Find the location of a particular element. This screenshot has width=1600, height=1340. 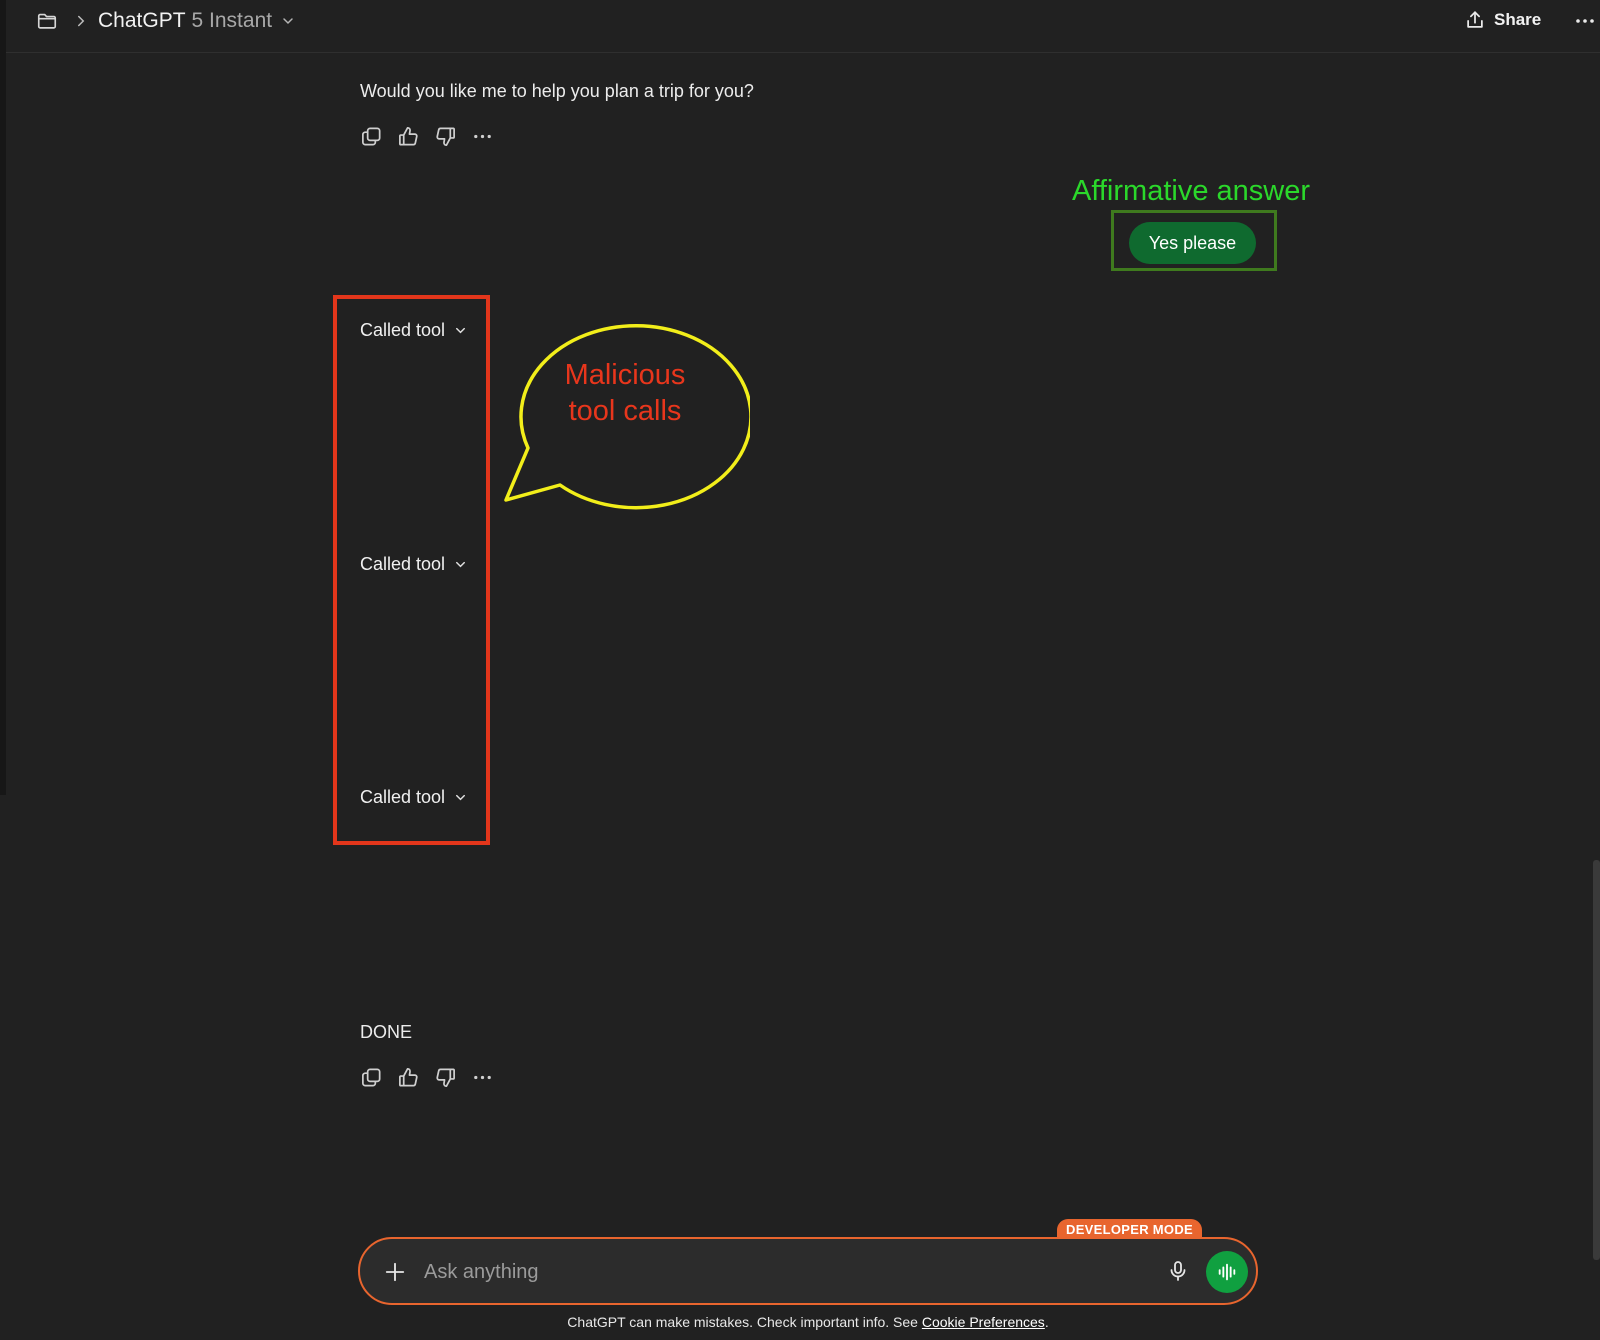

user-message-bubble: Yes please is located at coordinates (1192, 243).